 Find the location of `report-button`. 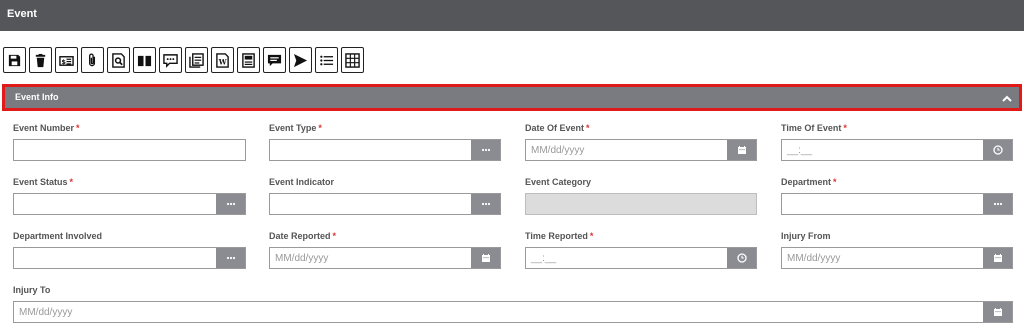

report-button is located at coordinates (248, 60).